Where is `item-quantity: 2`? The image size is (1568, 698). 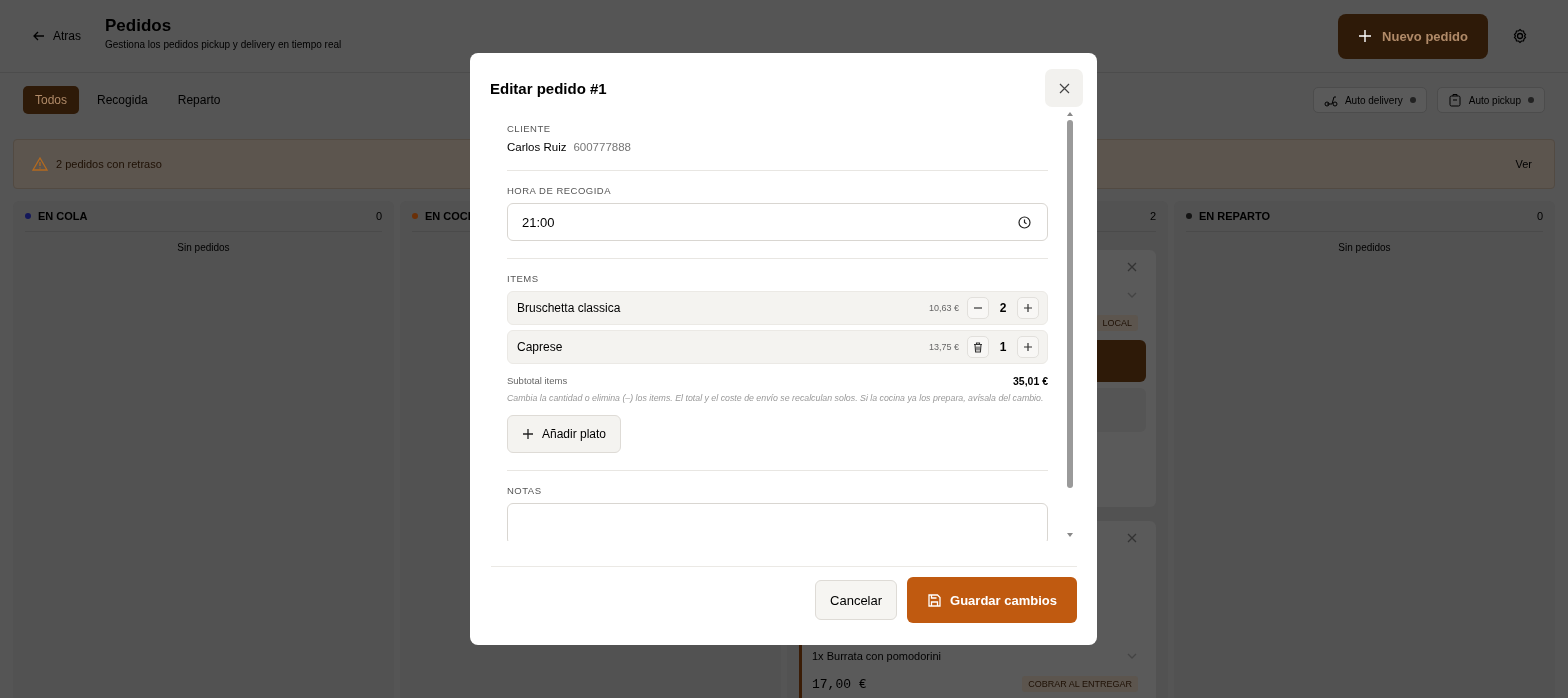
item-quantity: 2 is located at coordinates (1003, 308).